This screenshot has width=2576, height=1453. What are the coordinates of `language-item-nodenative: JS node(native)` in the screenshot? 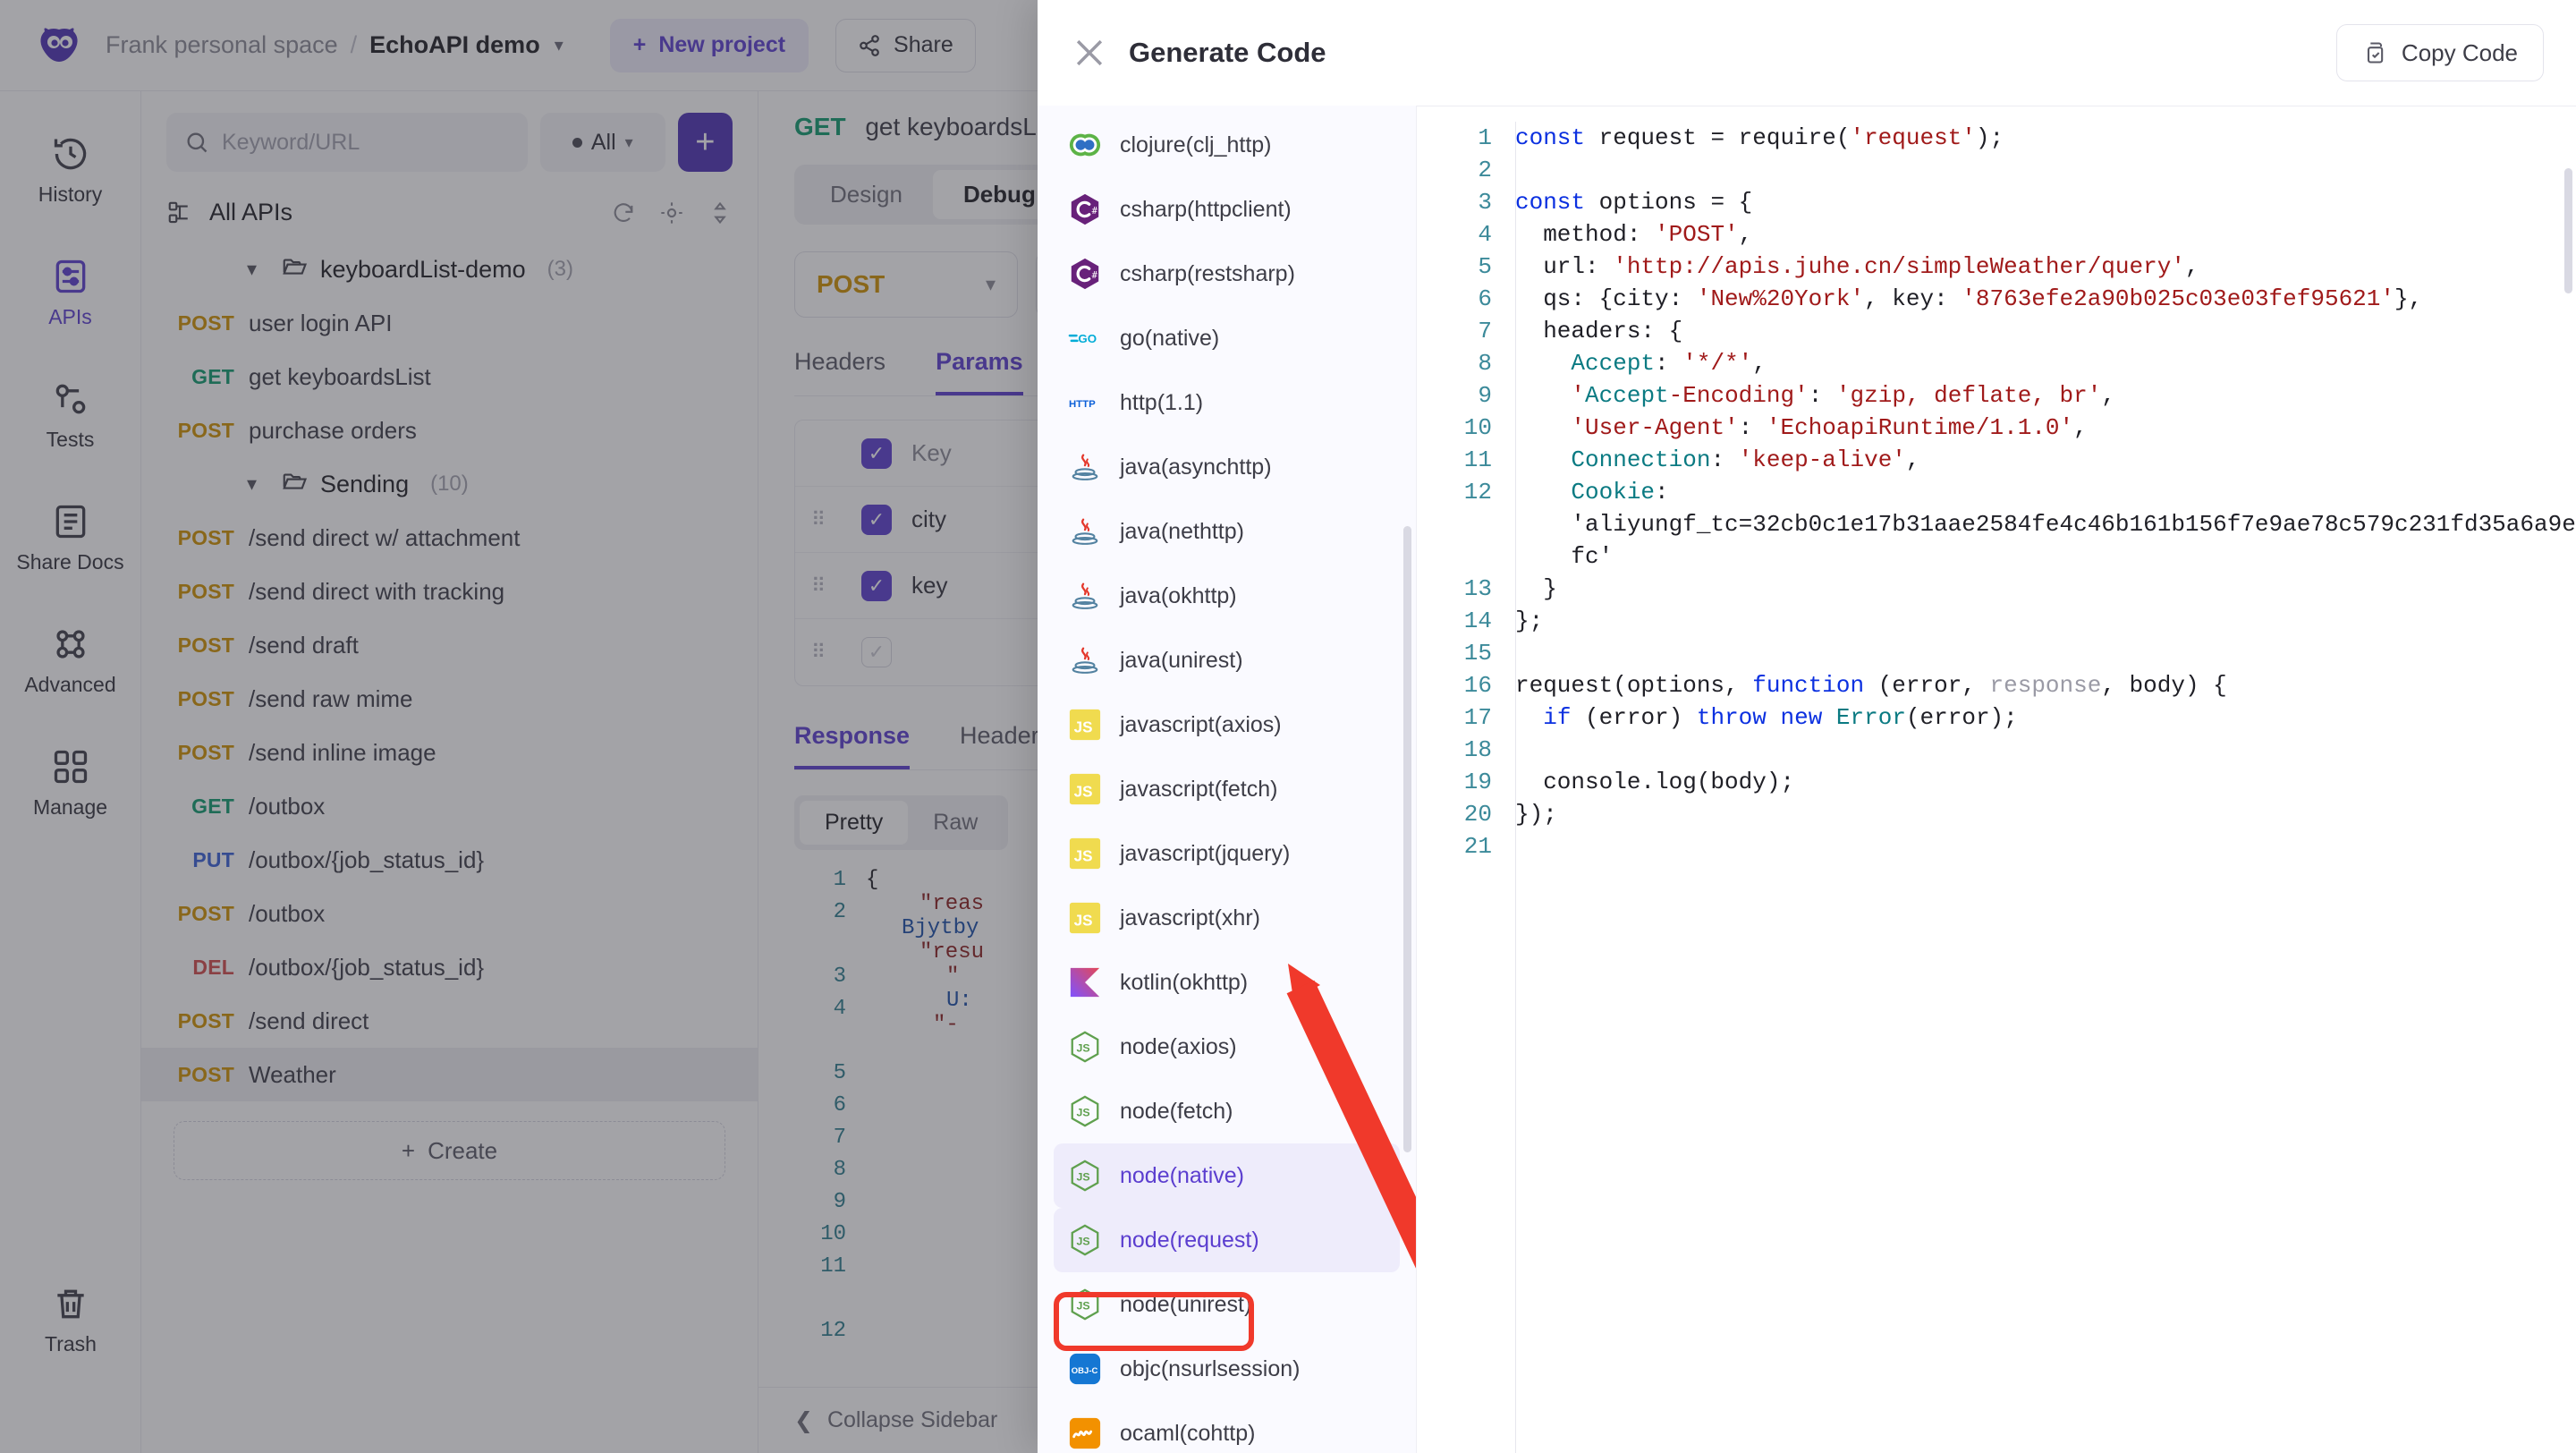 It's located at (1227, 1175).